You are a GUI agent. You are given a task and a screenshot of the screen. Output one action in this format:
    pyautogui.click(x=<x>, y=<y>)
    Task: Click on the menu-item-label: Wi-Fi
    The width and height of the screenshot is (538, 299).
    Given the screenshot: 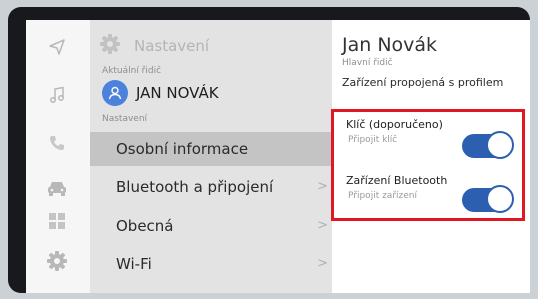 What is the action you would take?
    pyautogui.click(x=134, y=264)
    